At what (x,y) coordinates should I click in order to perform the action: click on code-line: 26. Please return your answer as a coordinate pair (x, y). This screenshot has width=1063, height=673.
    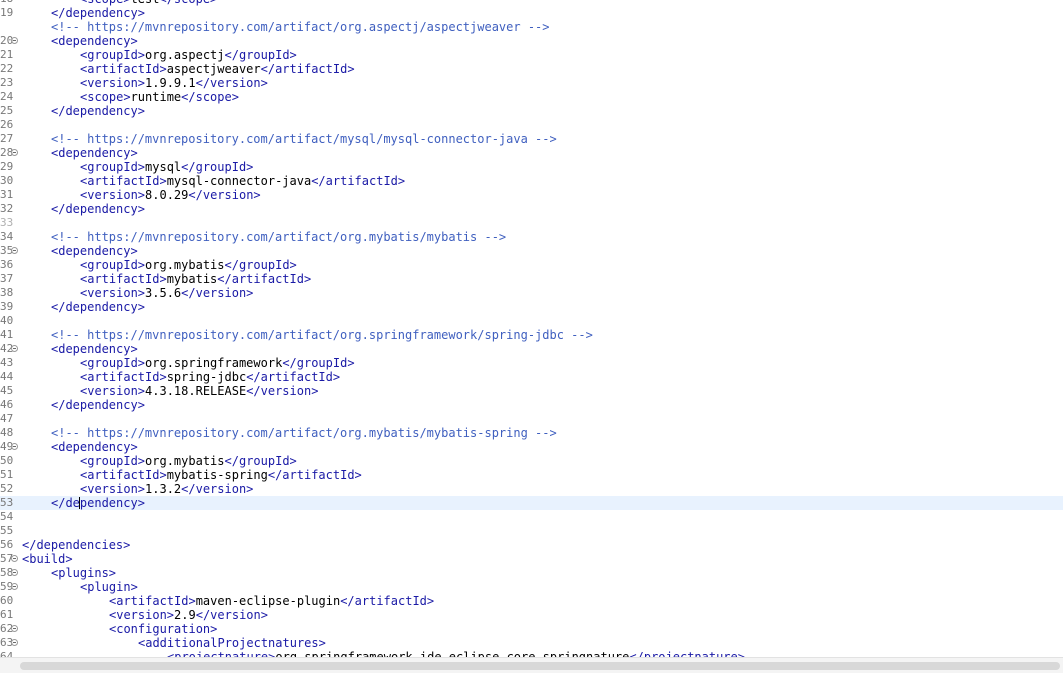
    Looking at the image, I should click on (531, 125).